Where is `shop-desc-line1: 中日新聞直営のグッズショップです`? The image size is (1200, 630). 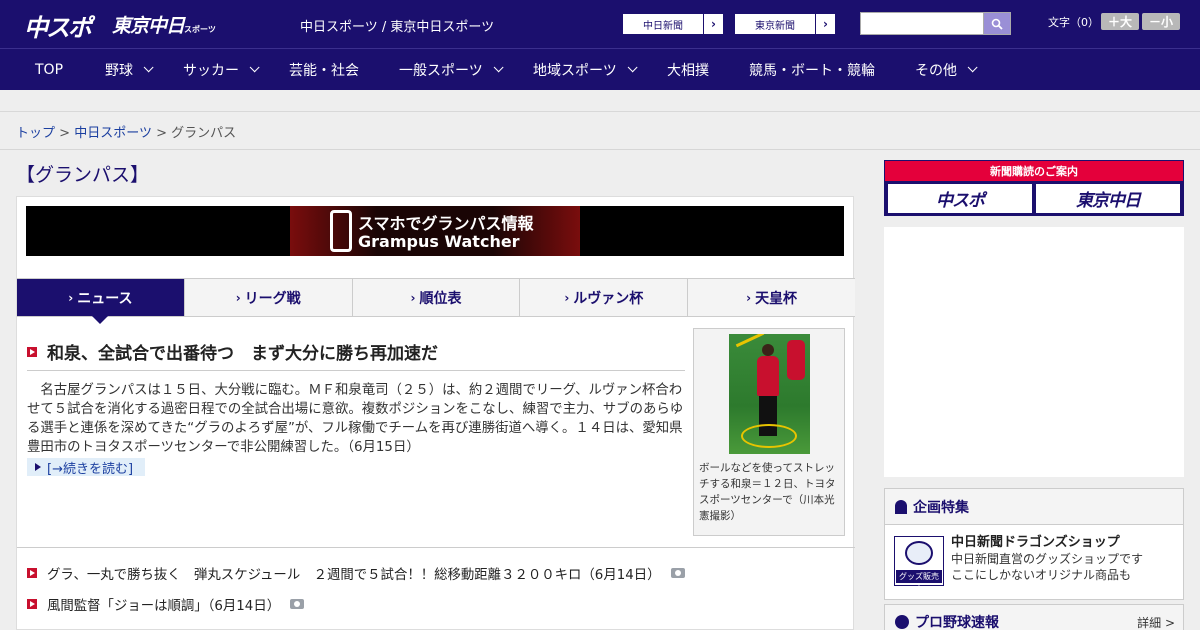 shop-desc-line1: 中日新聞直営のグッズショップです is located at coordinates (1047, 559).